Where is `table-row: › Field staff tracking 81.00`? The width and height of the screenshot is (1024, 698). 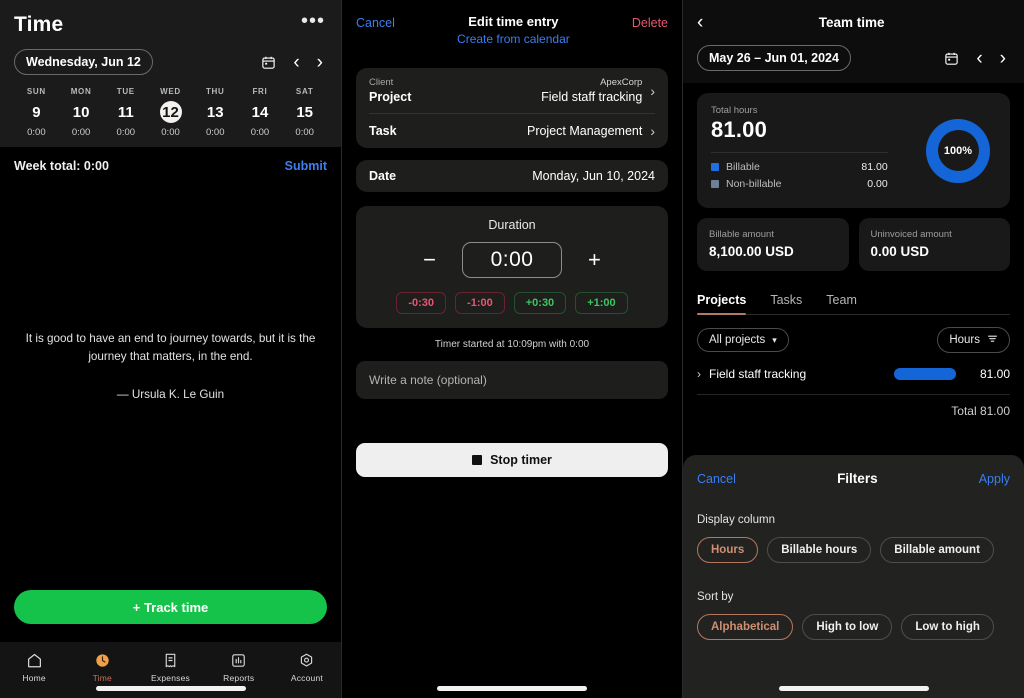 table-row: › Field staff tracking 81.00 is located at coordinates (853, 374).